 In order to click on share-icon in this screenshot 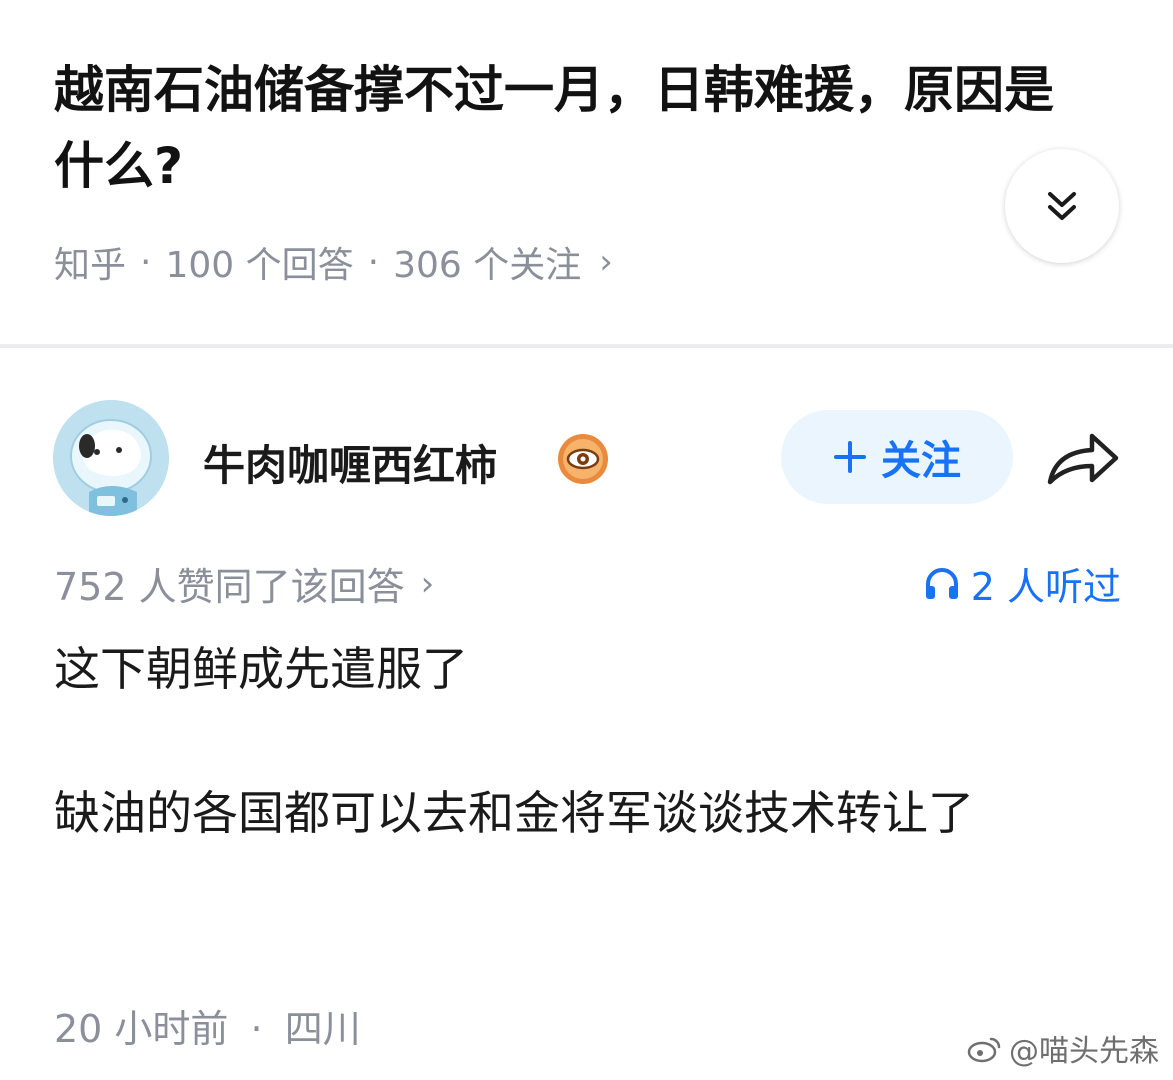, I will do `click(1083, 459)`.